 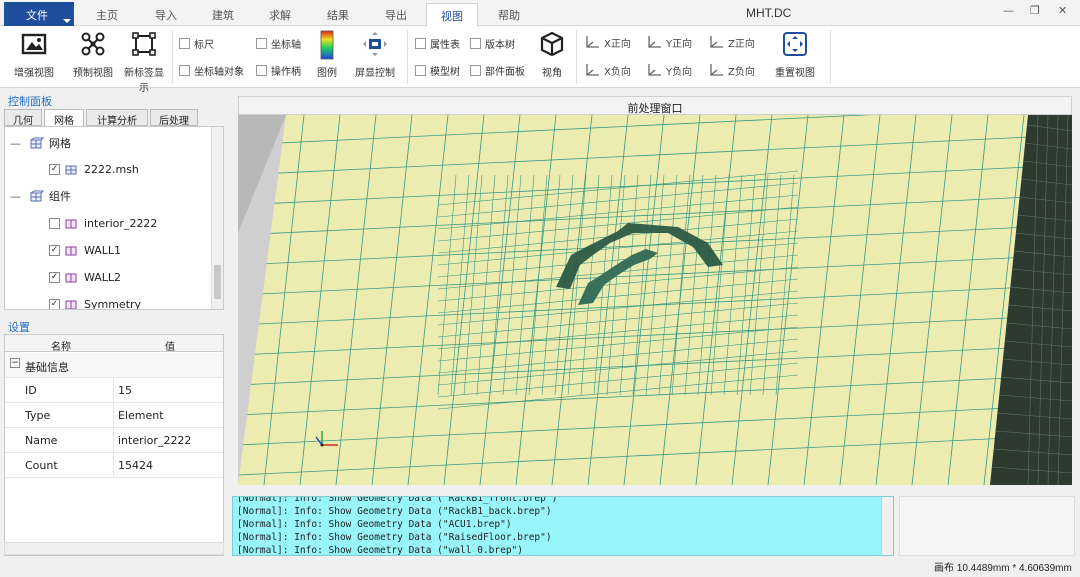 I want to click on z-positive-view-button: Z正向, so click(x=731, y=42).